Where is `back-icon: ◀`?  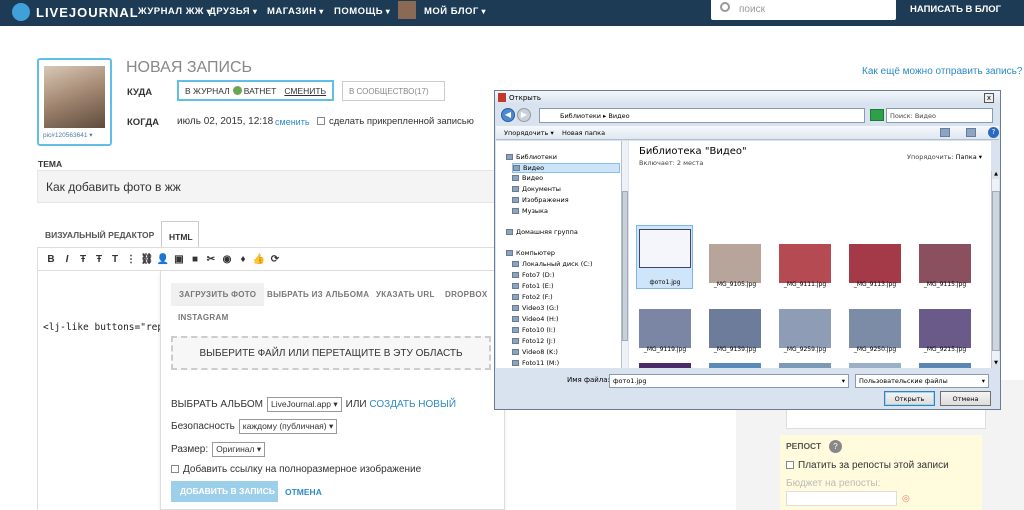
back-icon: ◀ is located at coordinates (508, 115).